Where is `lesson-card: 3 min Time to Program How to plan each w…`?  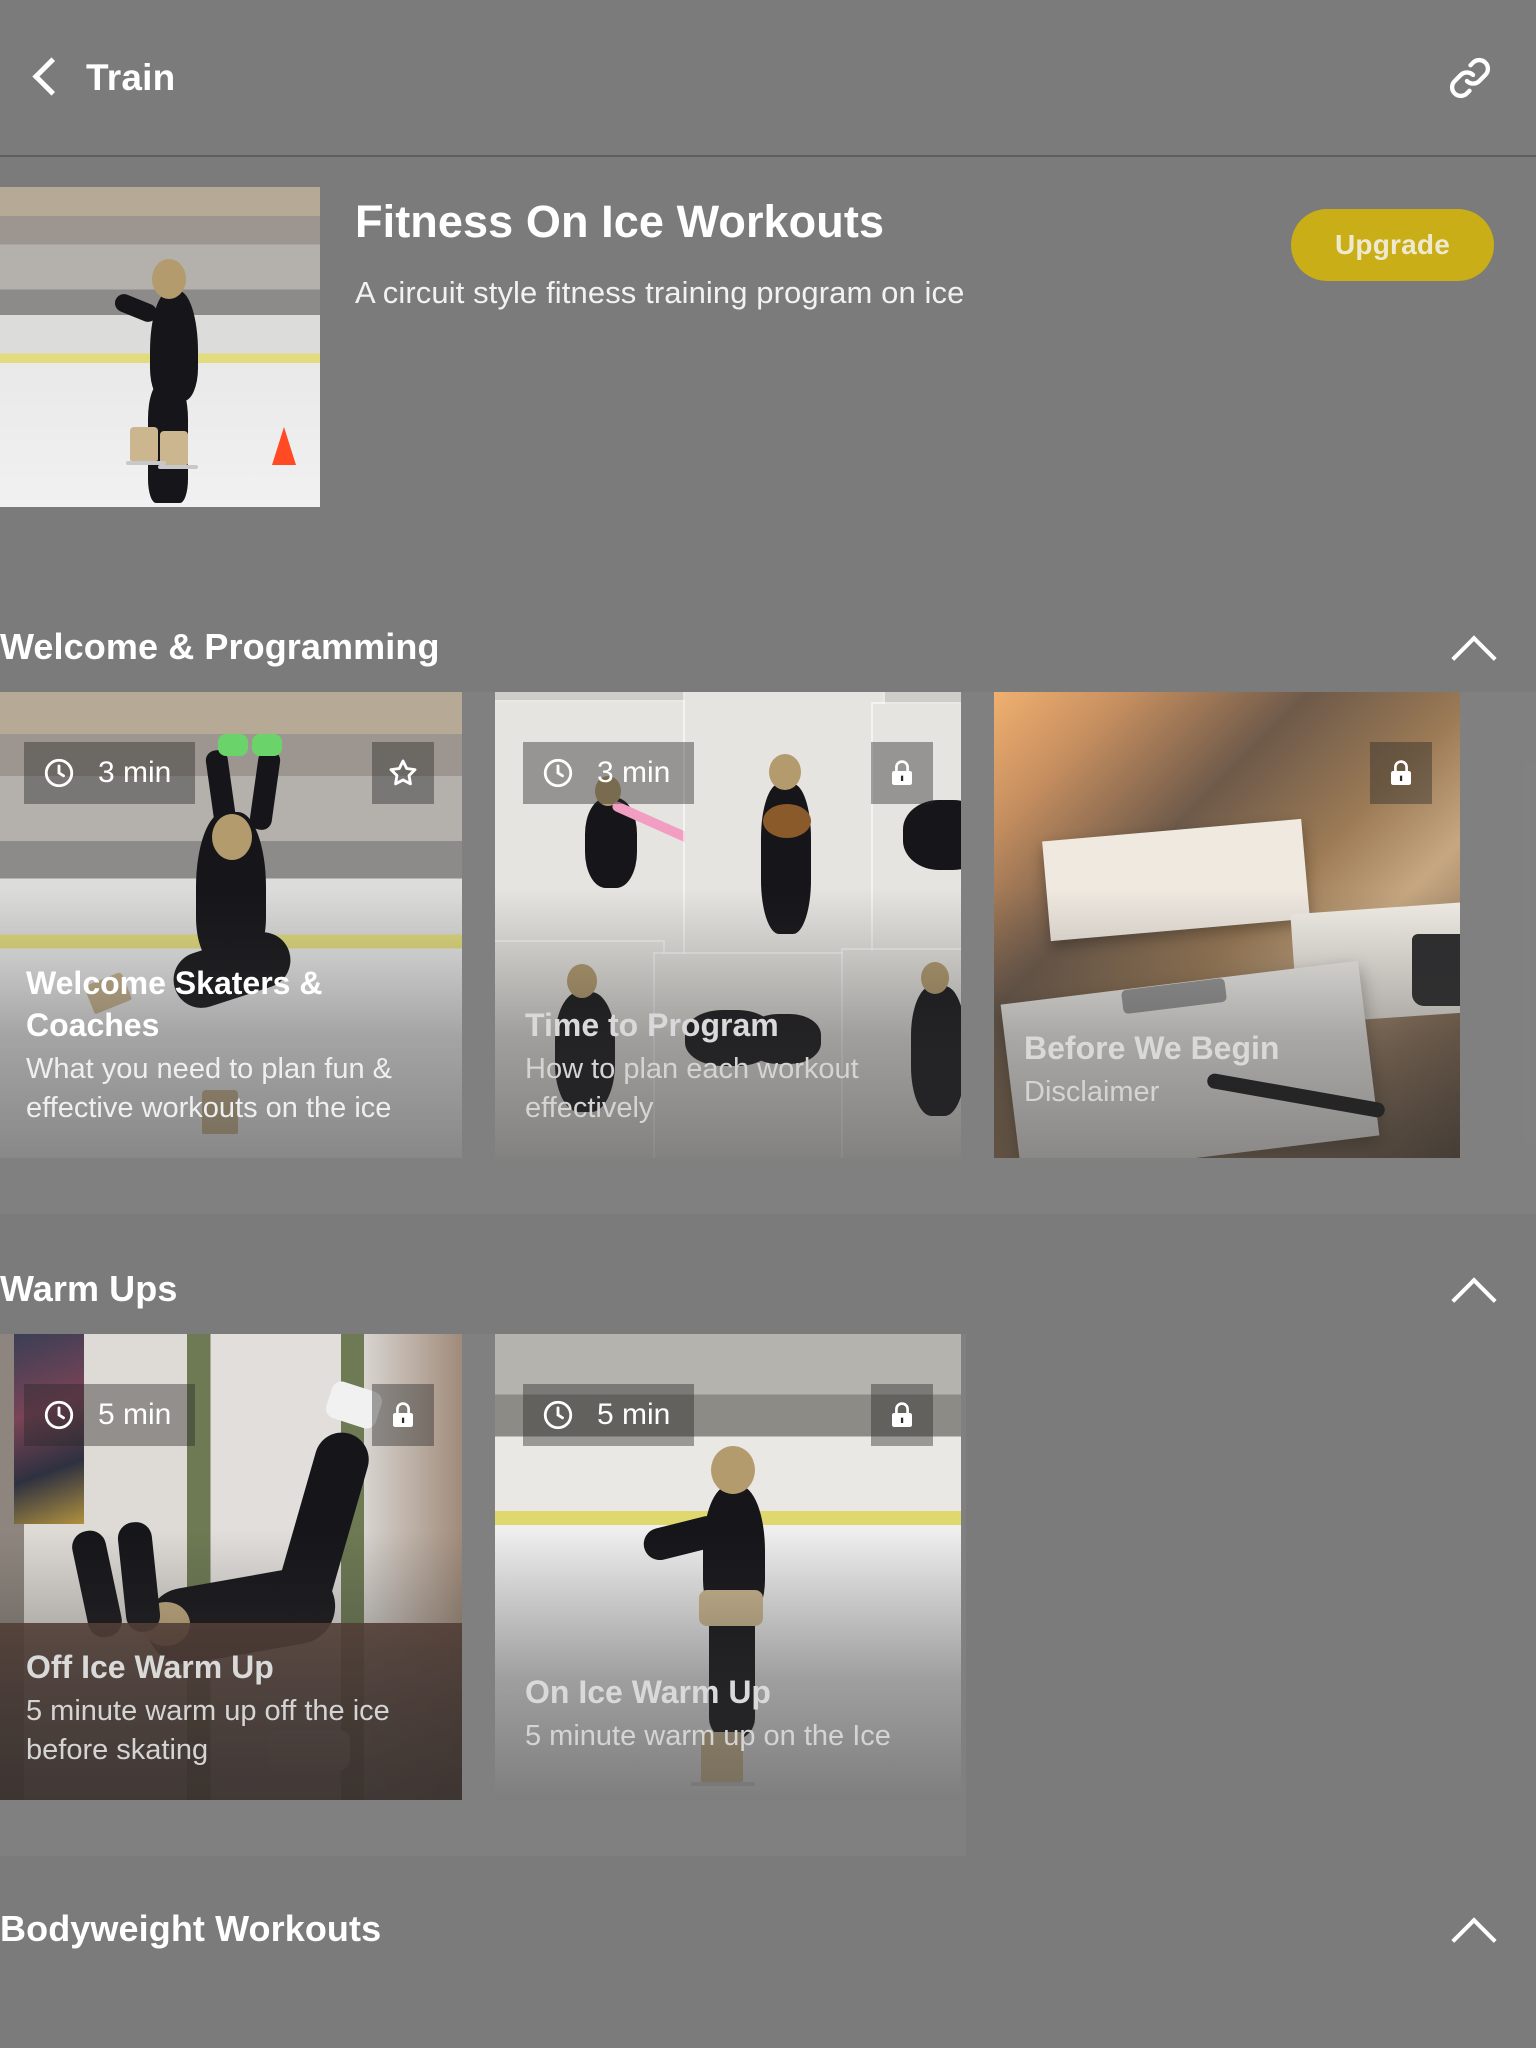
lesson-card: 3 min Time to Program How to plan each w… is located at coordinates (728, 925).